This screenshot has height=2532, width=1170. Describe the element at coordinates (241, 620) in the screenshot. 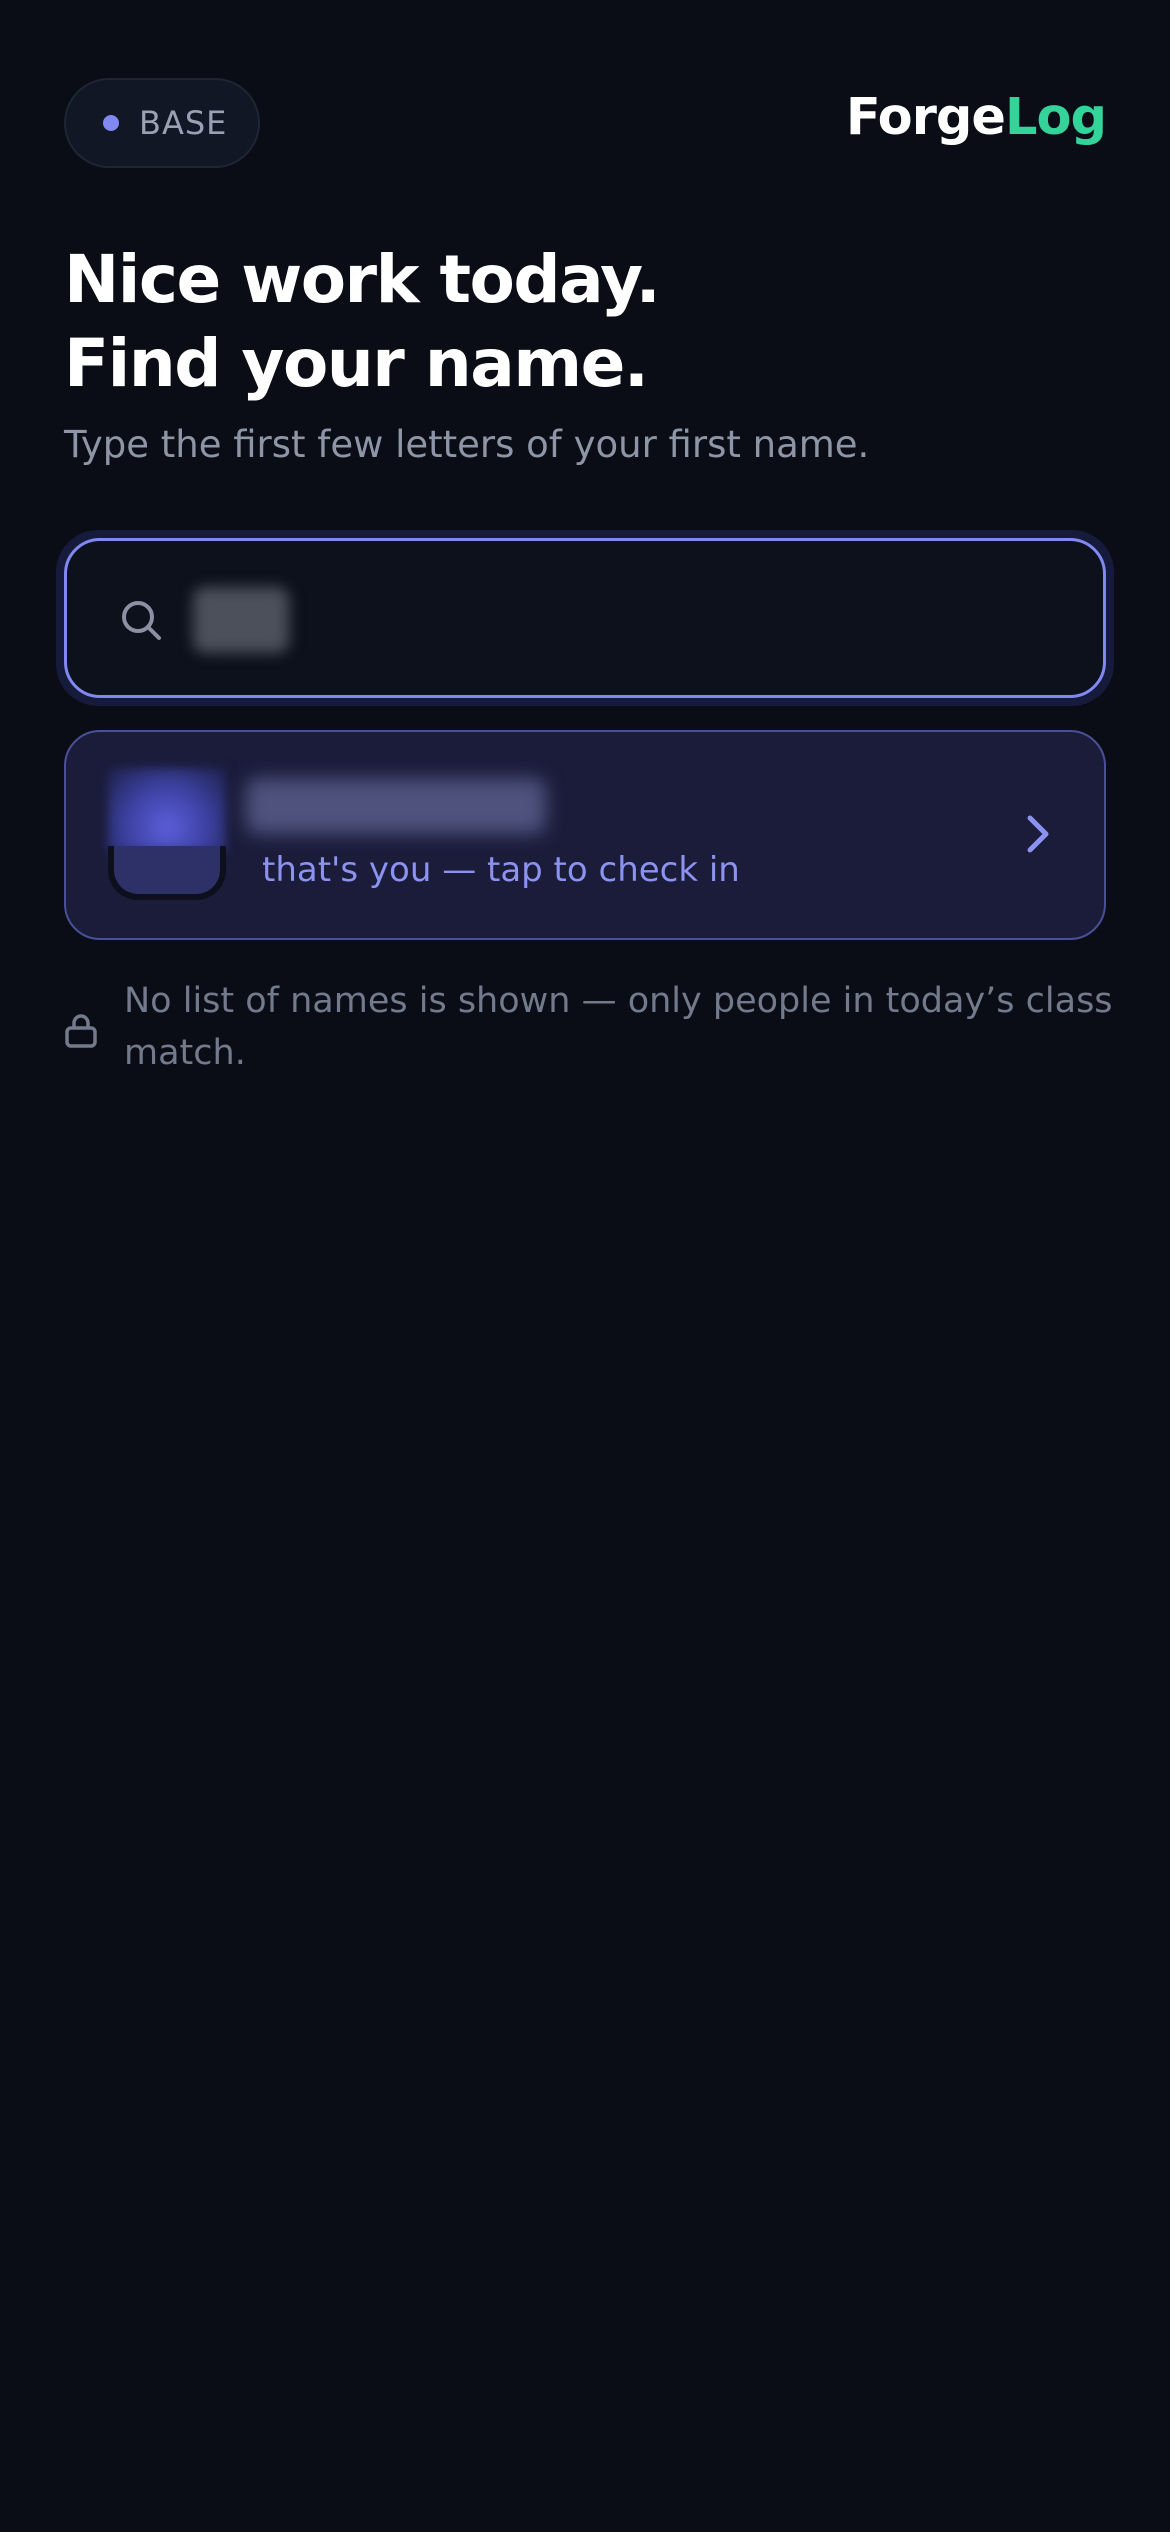

I see `search-input-value` at that location.